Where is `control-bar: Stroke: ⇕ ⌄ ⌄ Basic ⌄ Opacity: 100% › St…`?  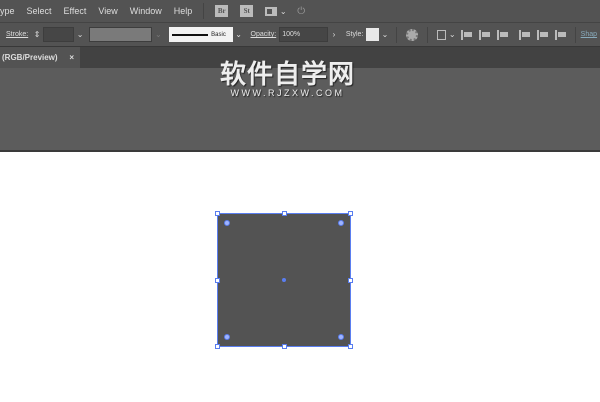
control-bar: Stroke: ⇕ ⌄ ⌄ Basic ⌄ Opacity: 100% › St… is located at coordinates (300, 34).